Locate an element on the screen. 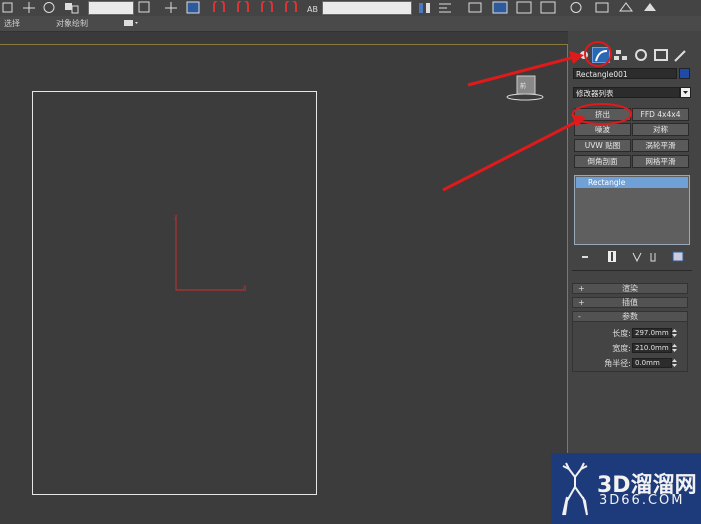  rollout-parameters: - 参数 is located at coordinates (630, 316).